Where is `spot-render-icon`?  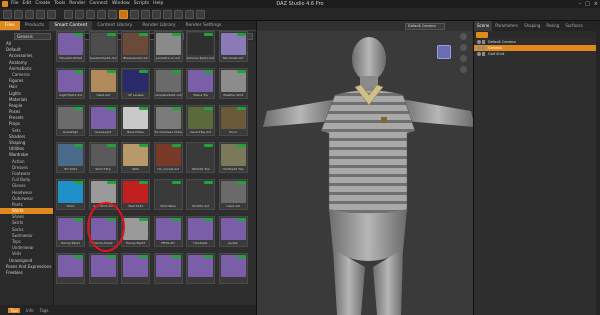 spot-render-icon is located at coordinates (134, 14).